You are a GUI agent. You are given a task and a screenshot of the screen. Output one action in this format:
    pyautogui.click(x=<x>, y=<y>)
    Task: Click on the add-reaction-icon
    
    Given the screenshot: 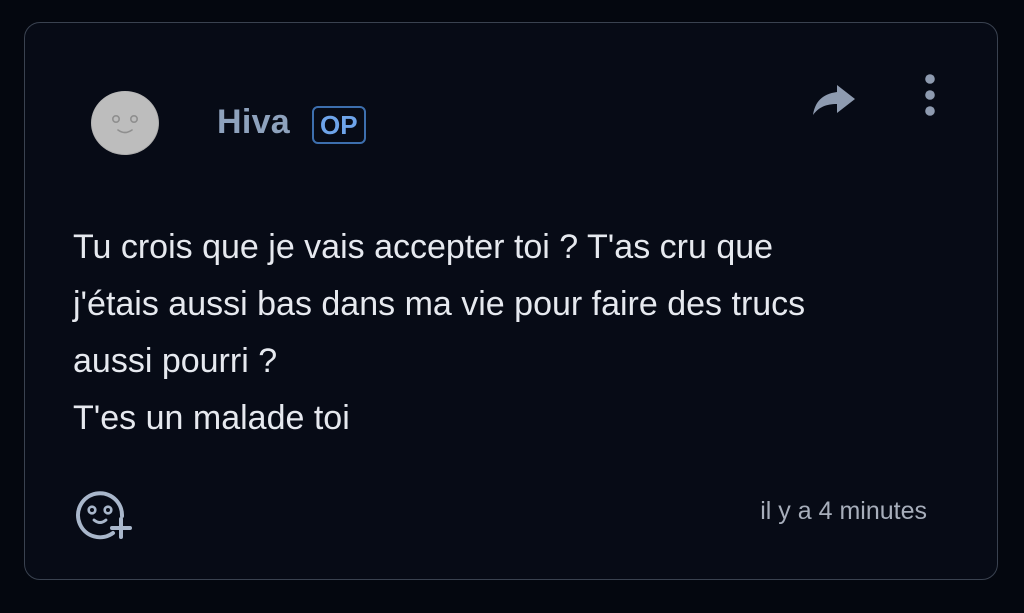 What is the action you would take?
    pyautogui.click(x=104, y=515)
    